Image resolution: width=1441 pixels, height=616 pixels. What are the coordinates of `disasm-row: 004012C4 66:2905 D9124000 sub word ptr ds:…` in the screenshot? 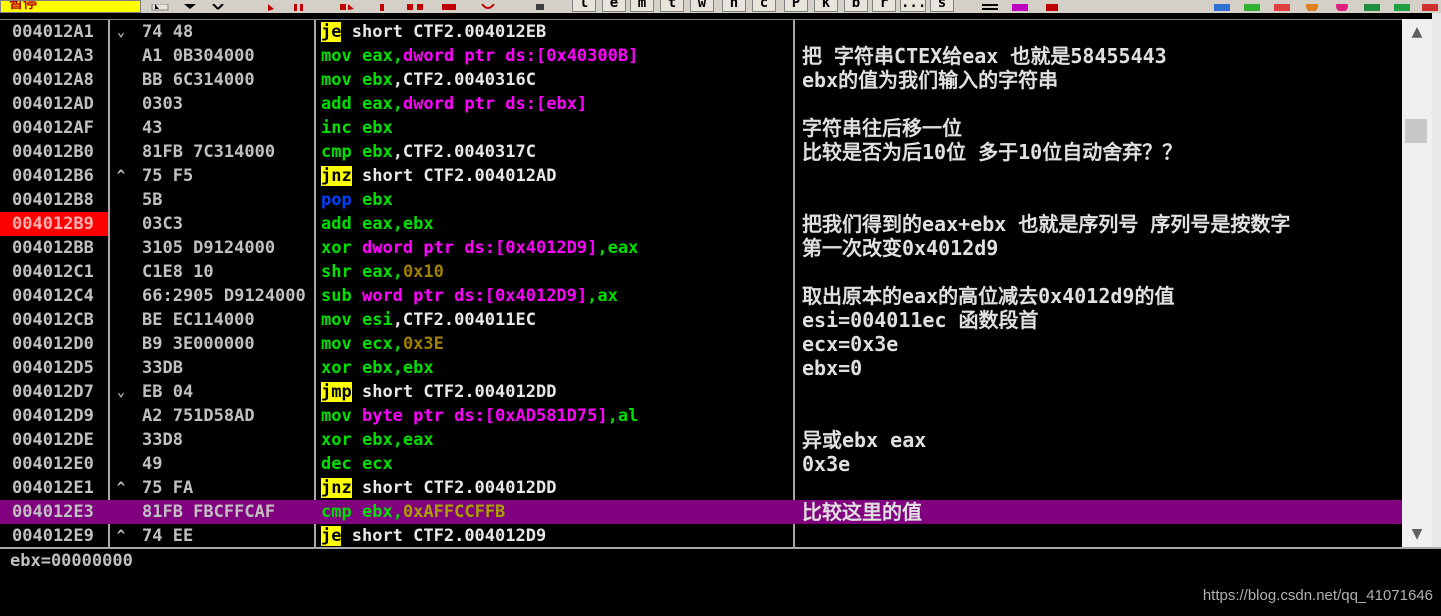 It's located at (701, 296).